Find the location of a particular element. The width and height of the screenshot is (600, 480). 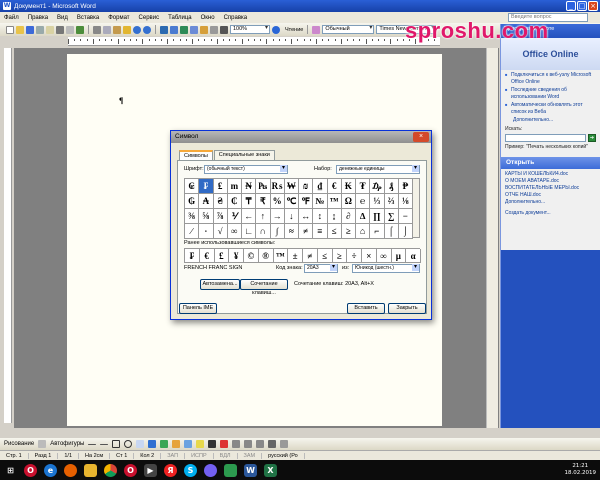

status-rec: ЗАП is located at coordinates (173, 455).